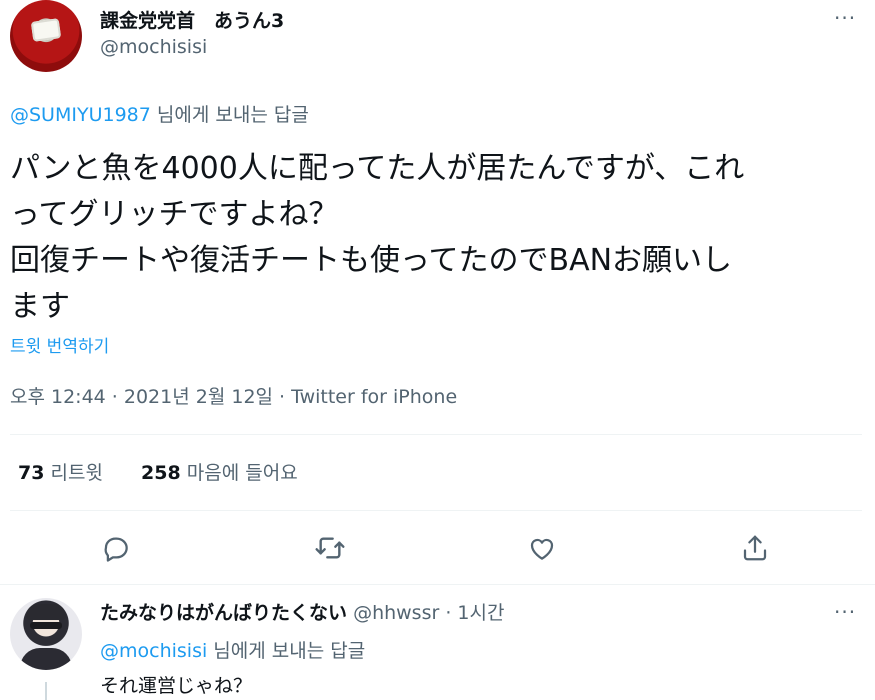 This screenshot has height=700, width=875. Describe the element at coordinates (845, 18) in the screenshot. I see `more-options-icon: ···` at that location.